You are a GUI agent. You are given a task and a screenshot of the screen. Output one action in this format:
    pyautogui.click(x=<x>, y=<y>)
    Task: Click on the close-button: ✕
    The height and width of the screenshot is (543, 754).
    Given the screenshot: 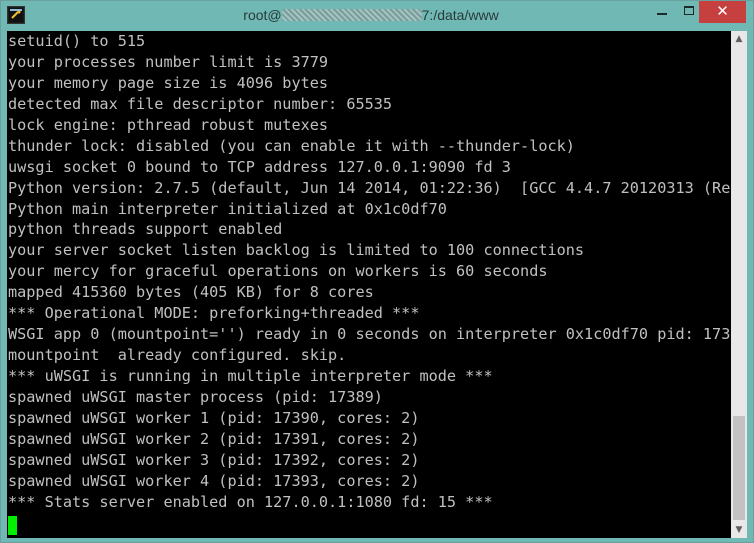 What is the action you would take?
    pyautogui.click(x=722, y=12)
    